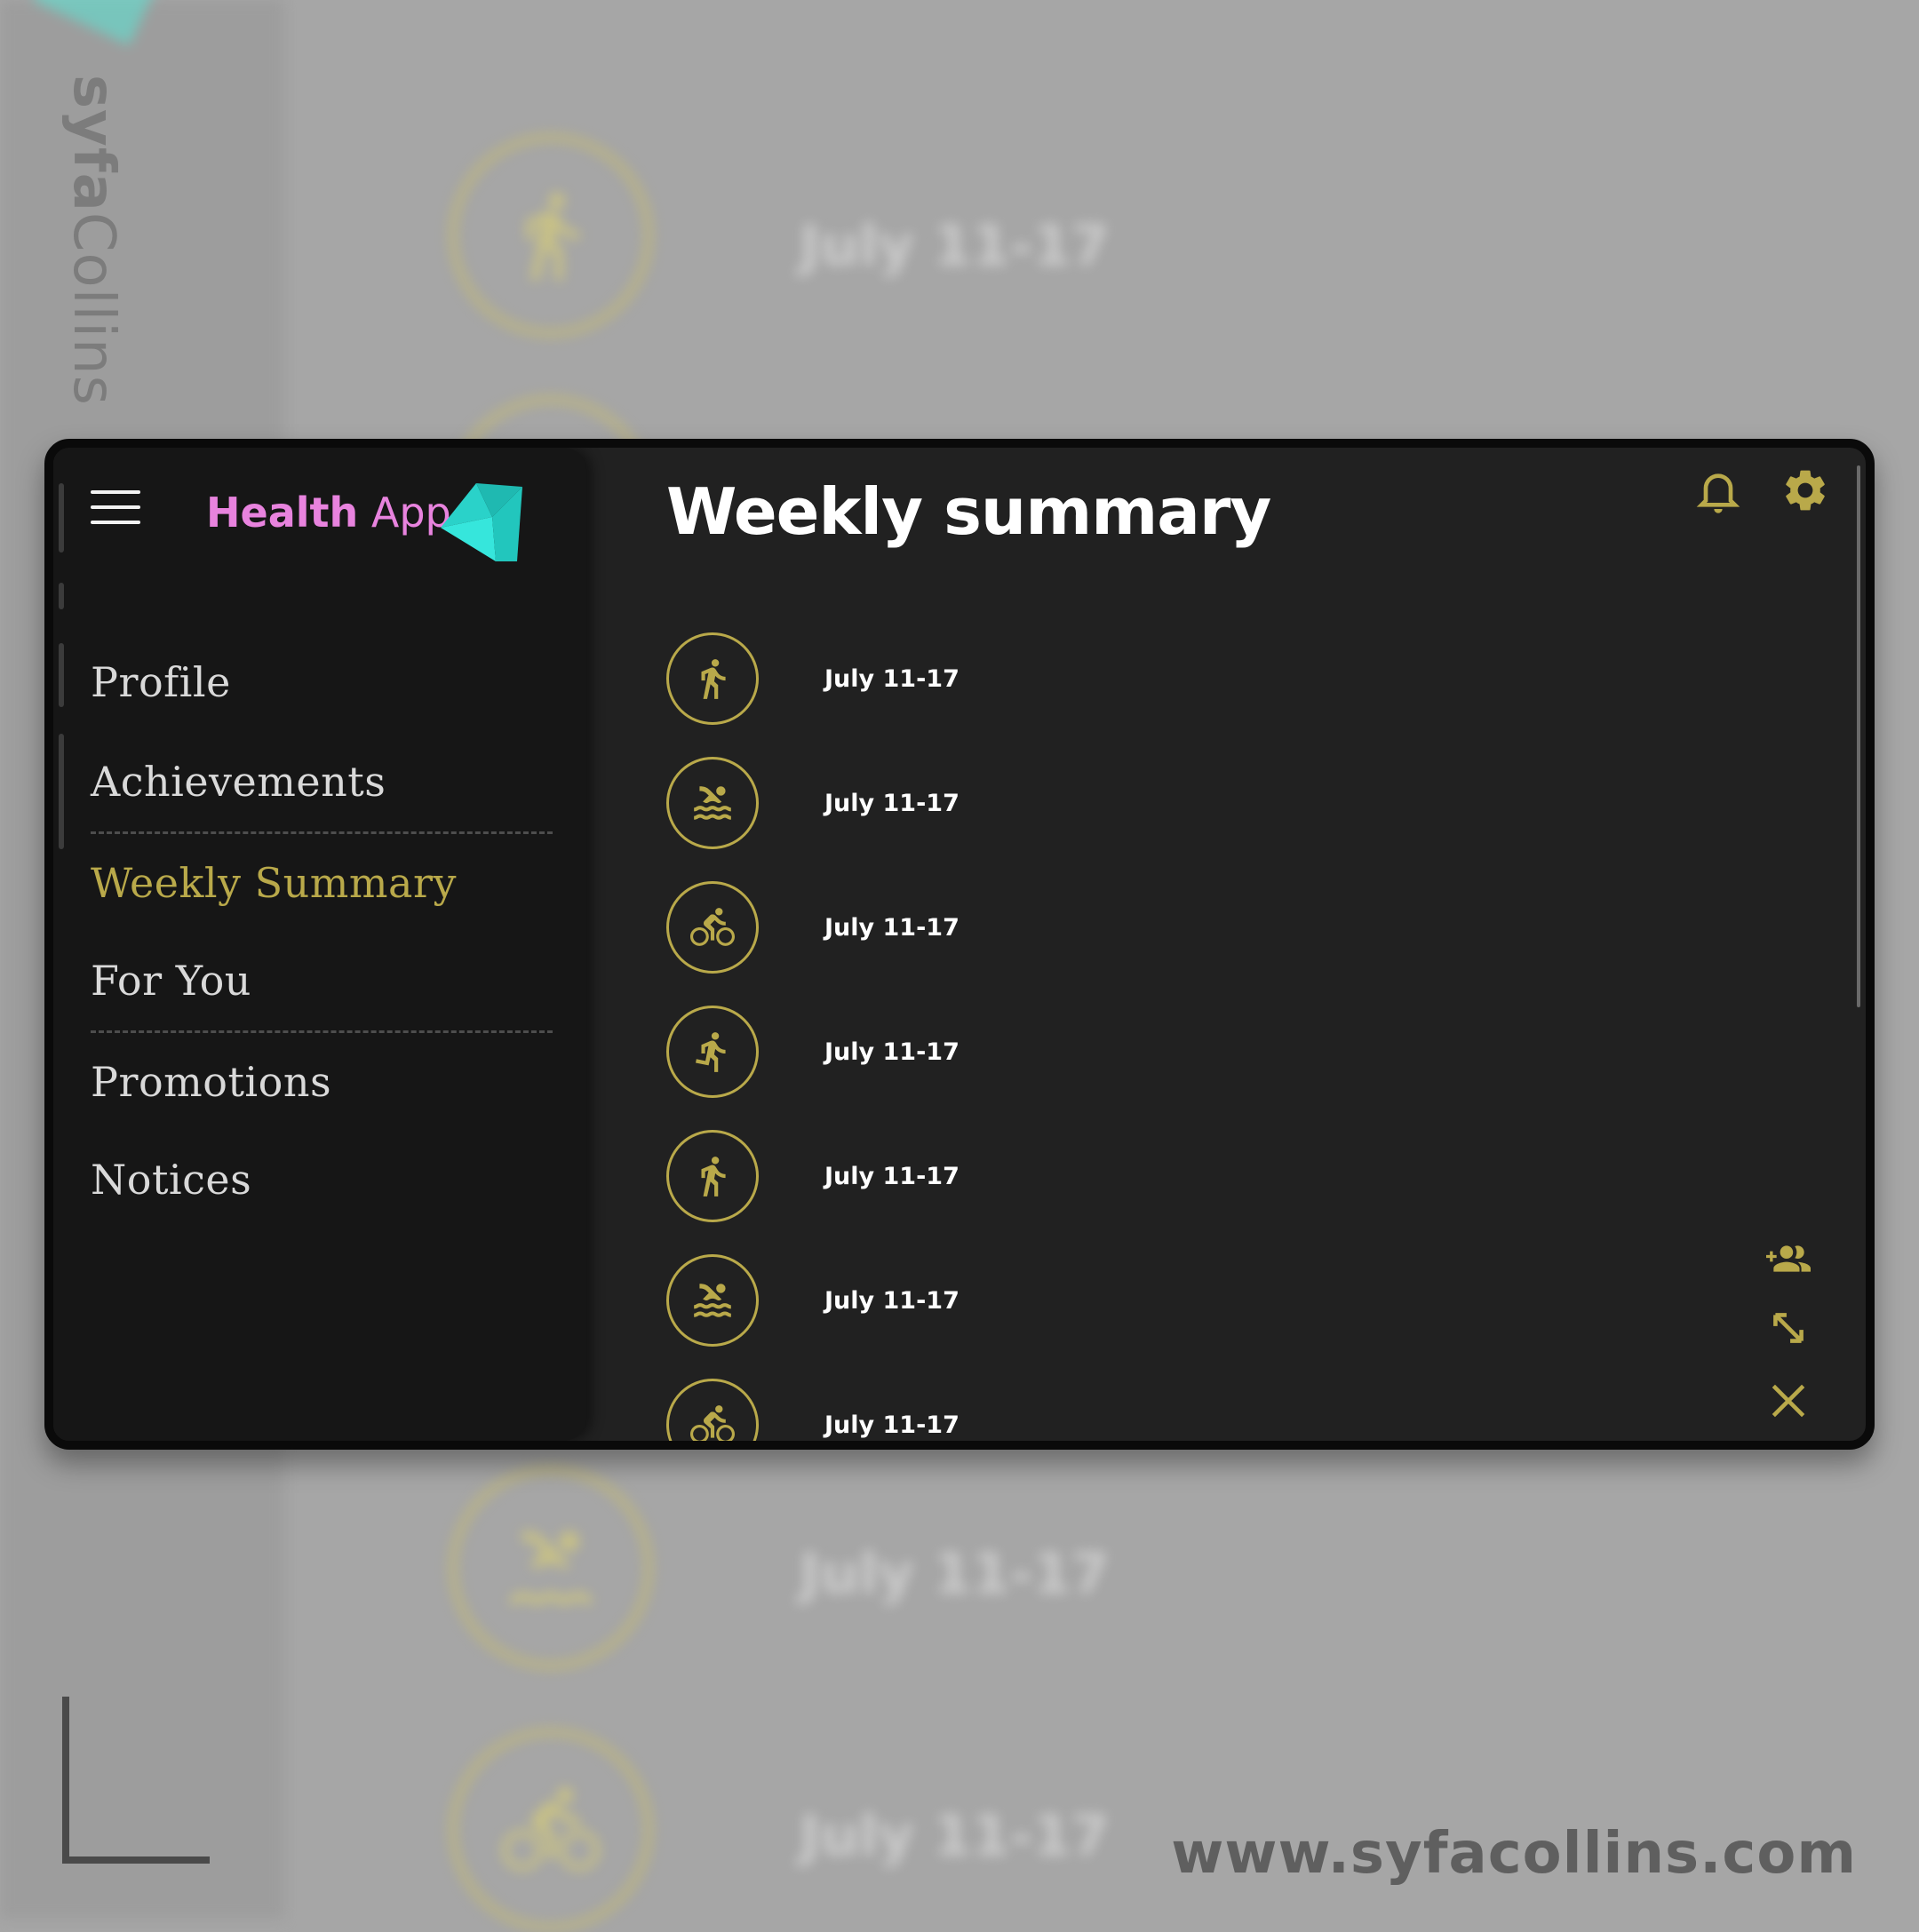  Describe the element at coordinates (136, 1780) in the screenshot. I see `corner-bracket-decoration` at that location.